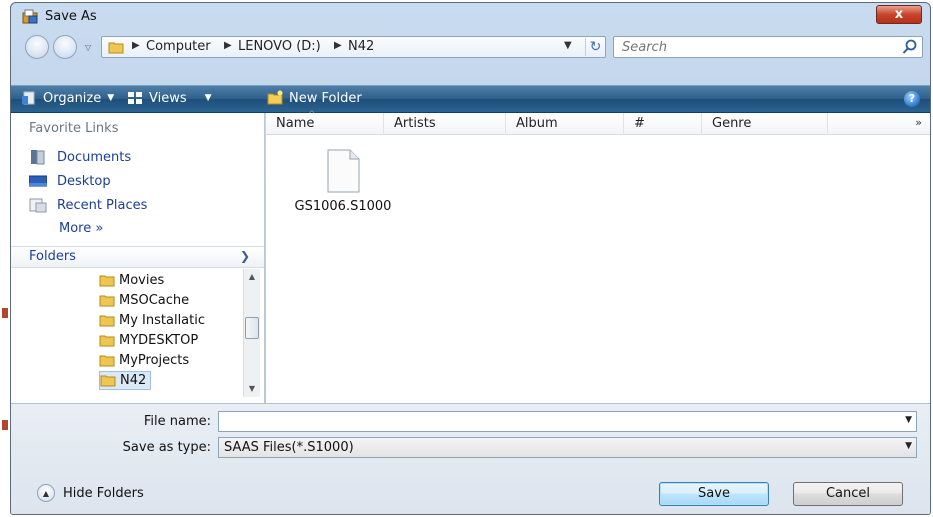 This screenshot has height=517, width=933. What do you see at coordinates (38, 157) in the screenshot?
I see `documents-icon` at bounding box center [38, 157].